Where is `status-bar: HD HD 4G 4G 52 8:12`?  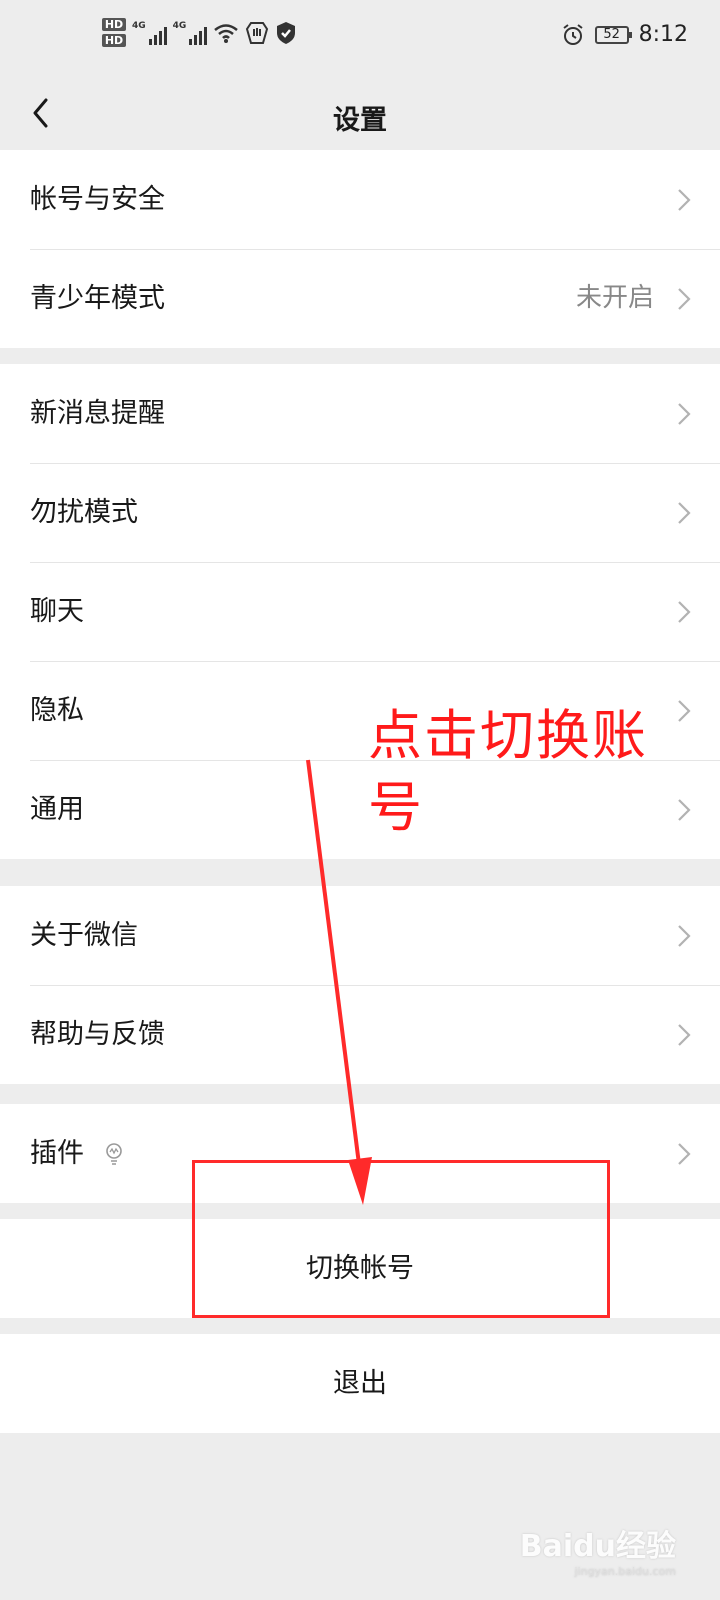
status-bar: HD HD 4G 4G 52 8:12 is located at coordinates (360, 40).